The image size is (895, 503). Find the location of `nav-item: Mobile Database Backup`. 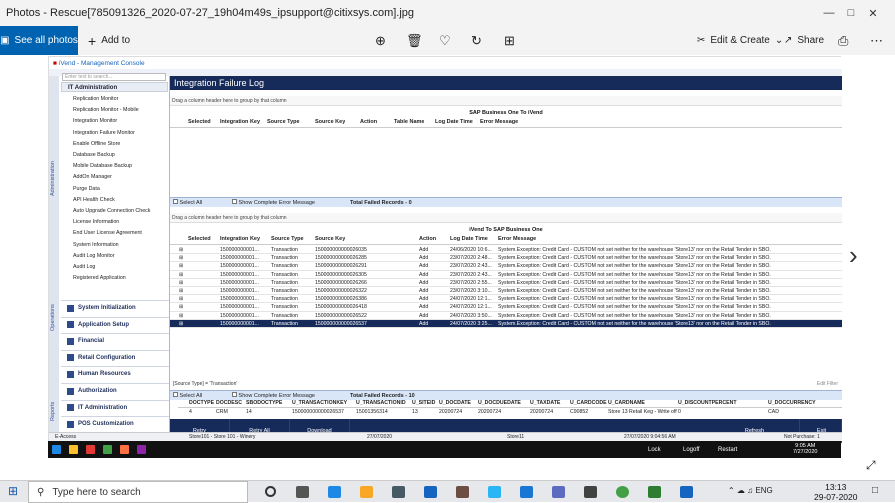

nav-item: Mobile Database Backup is located at coordinates (102, 166).